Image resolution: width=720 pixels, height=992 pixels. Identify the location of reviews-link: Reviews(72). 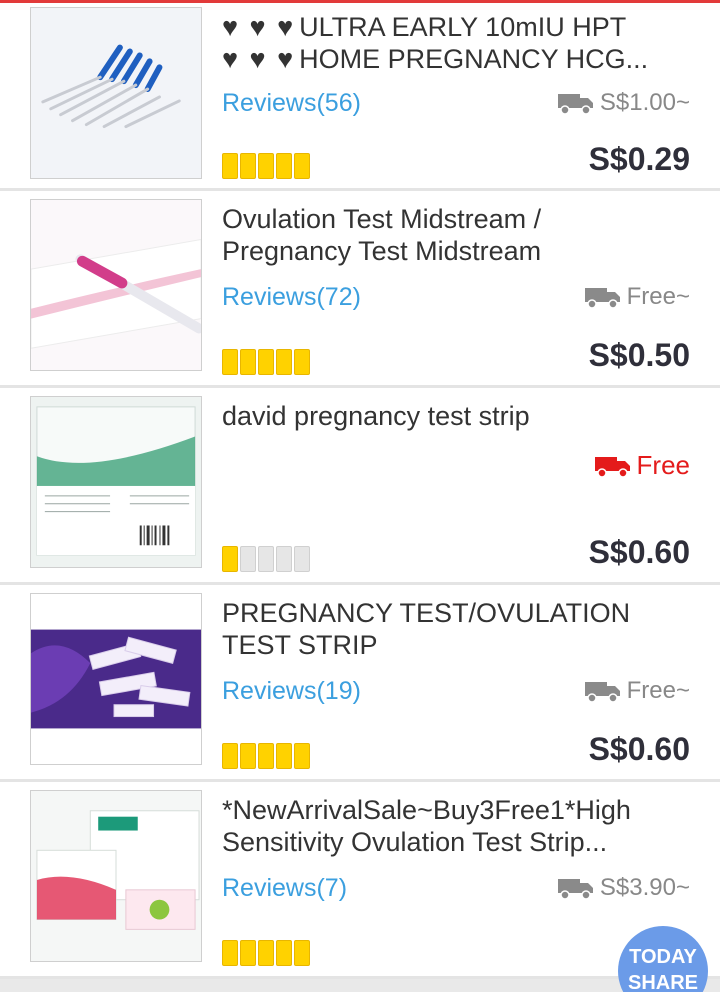
(291, 297).